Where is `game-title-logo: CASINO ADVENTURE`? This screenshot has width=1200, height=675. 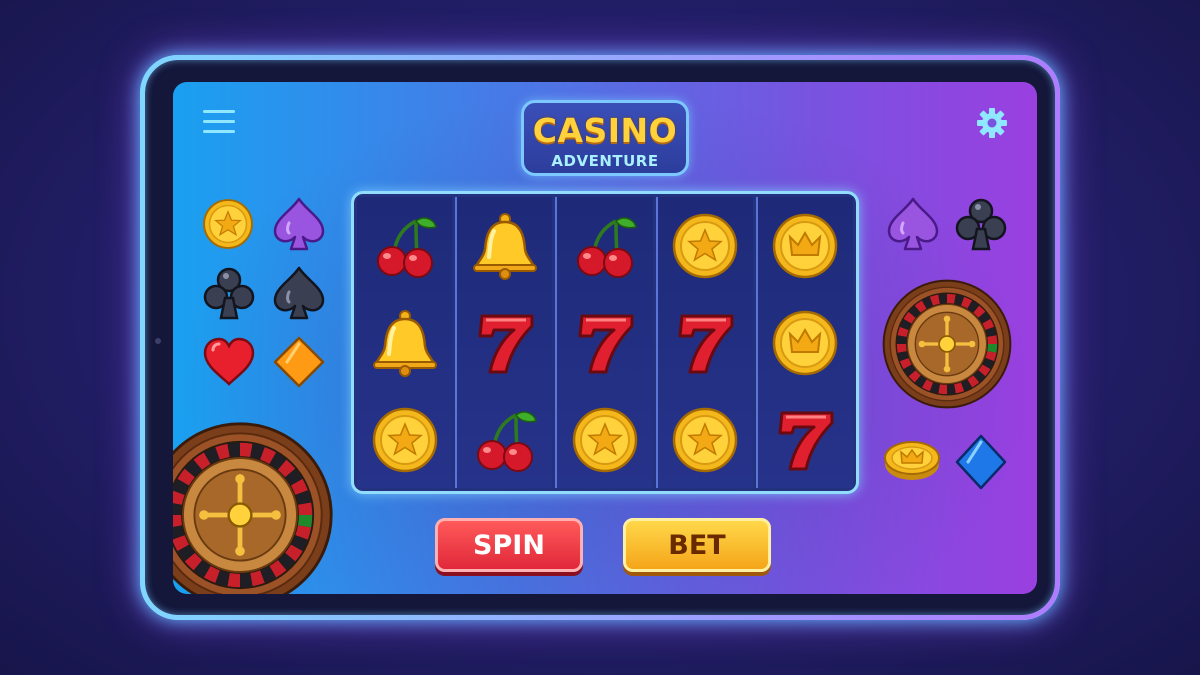
game-title-logo: CASINO ADVENTURE is located at coordinates (605, 138).